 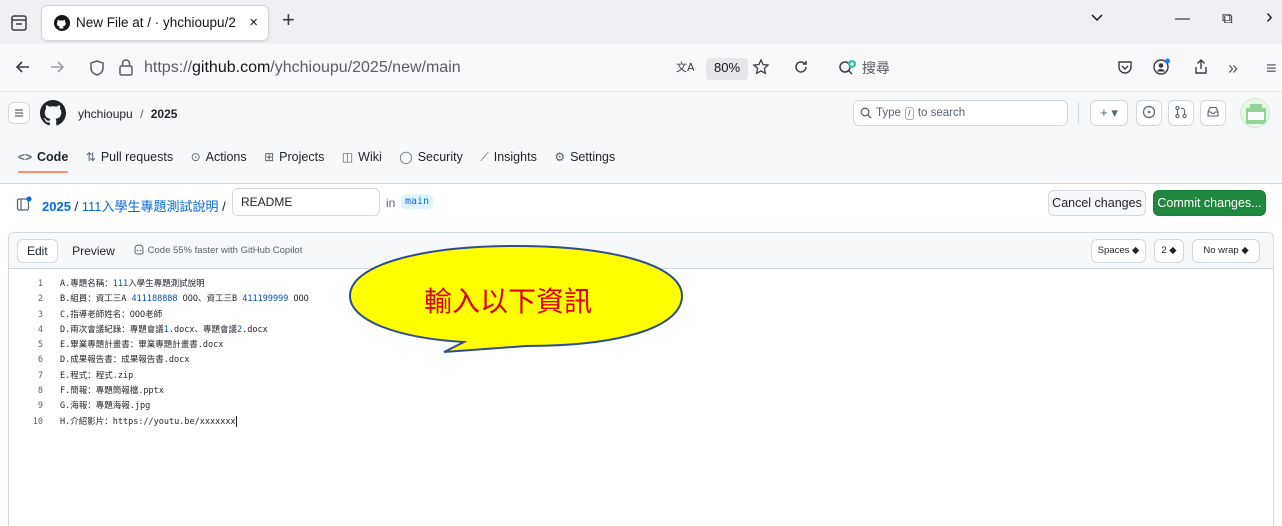 I want to click on search-bar: 搜尋, so click(x=864, y=68).